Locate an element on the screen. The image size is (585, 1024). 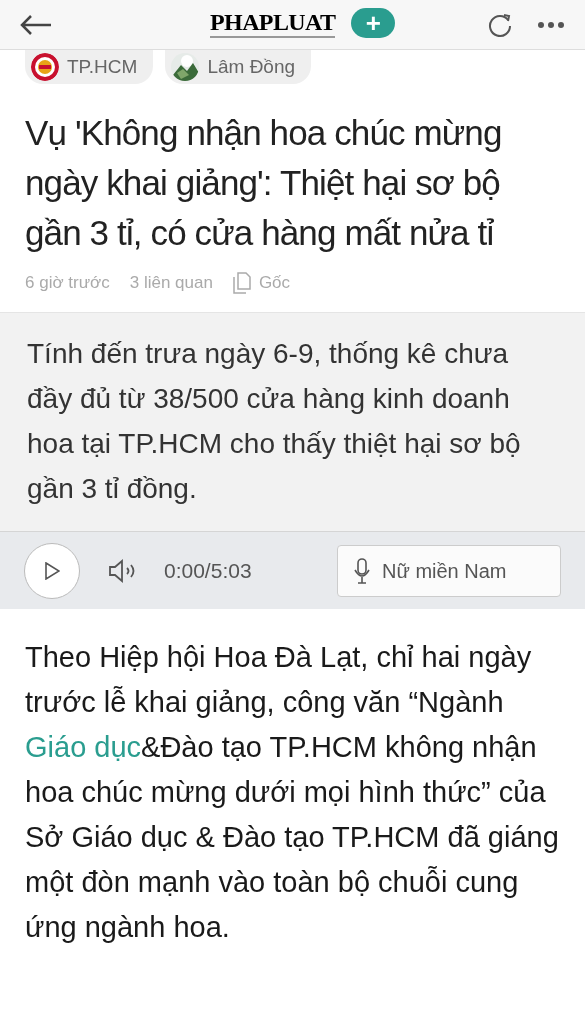
refresh-button is located at coordinates (500, 24).